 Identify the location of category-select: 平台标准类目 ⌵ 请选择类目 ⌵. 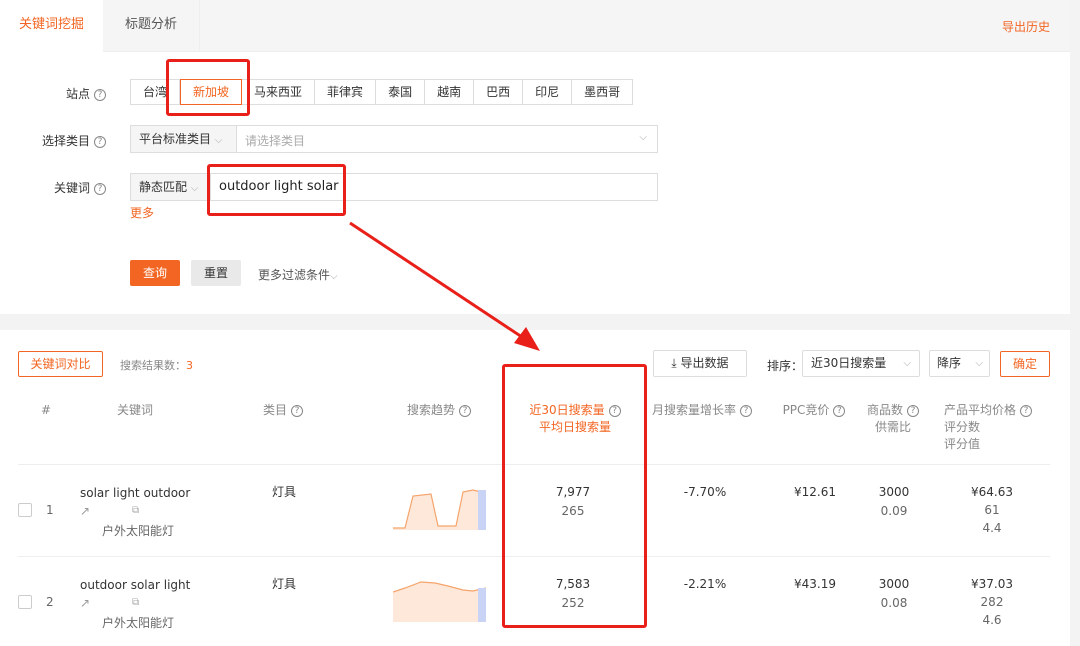
(394, 139).